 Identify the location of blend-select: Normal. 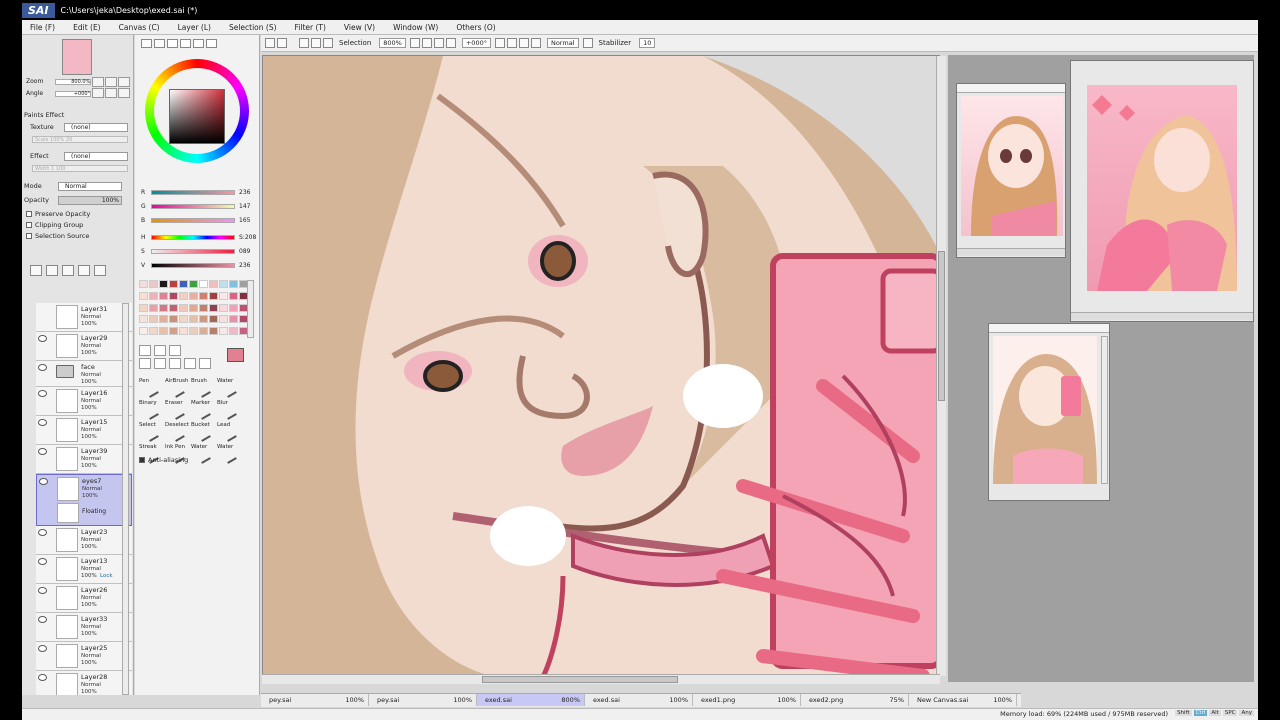
(562, 43).